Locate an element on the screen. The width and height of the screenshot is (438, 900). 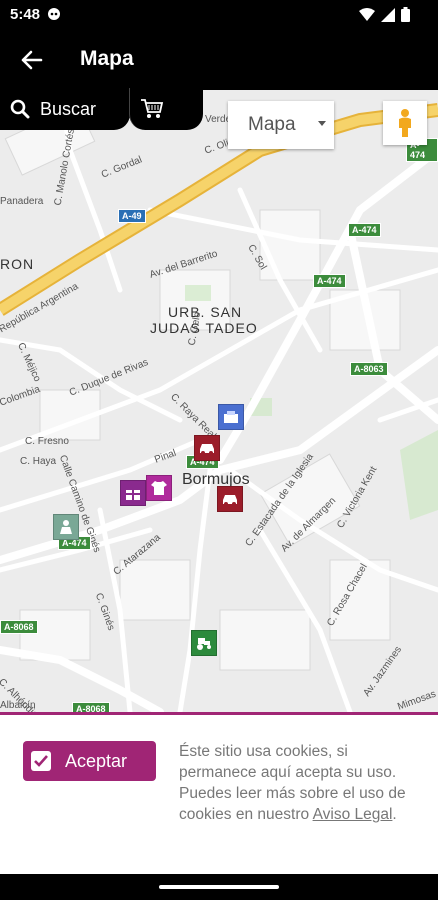
accept-cookies-button: Aceptar is located at coordinates (89, 761).